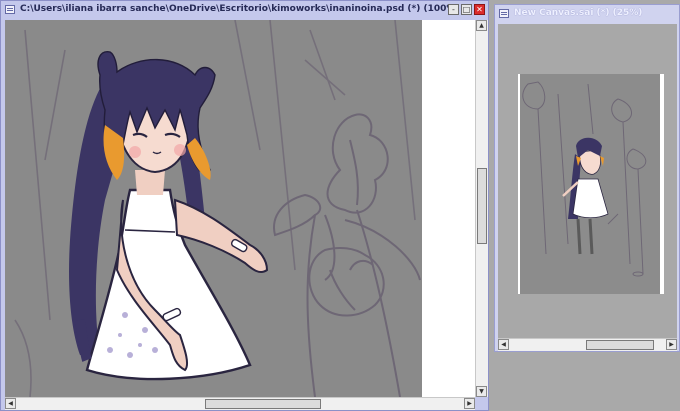  What do you see at coordinates (620, 345) in the screenshot?
I see `navigator-scroll-thumb` at bounding box center [620, 345].